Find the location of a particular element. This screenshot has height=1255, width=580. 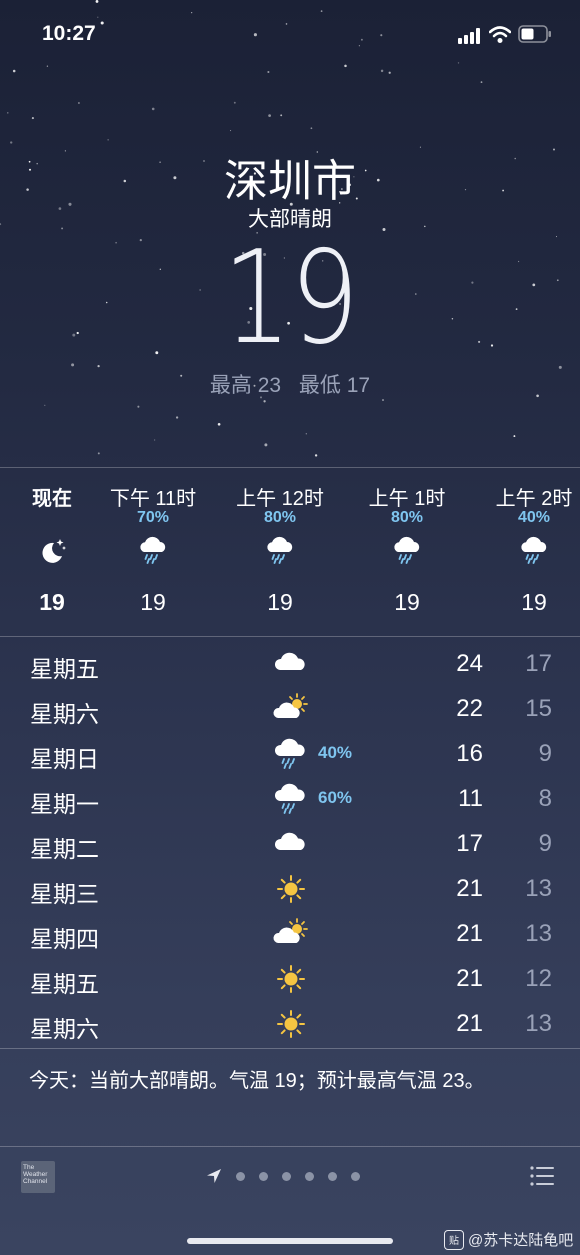

daily-row: 星期五 21 12 is located at coordinates (290, 979).